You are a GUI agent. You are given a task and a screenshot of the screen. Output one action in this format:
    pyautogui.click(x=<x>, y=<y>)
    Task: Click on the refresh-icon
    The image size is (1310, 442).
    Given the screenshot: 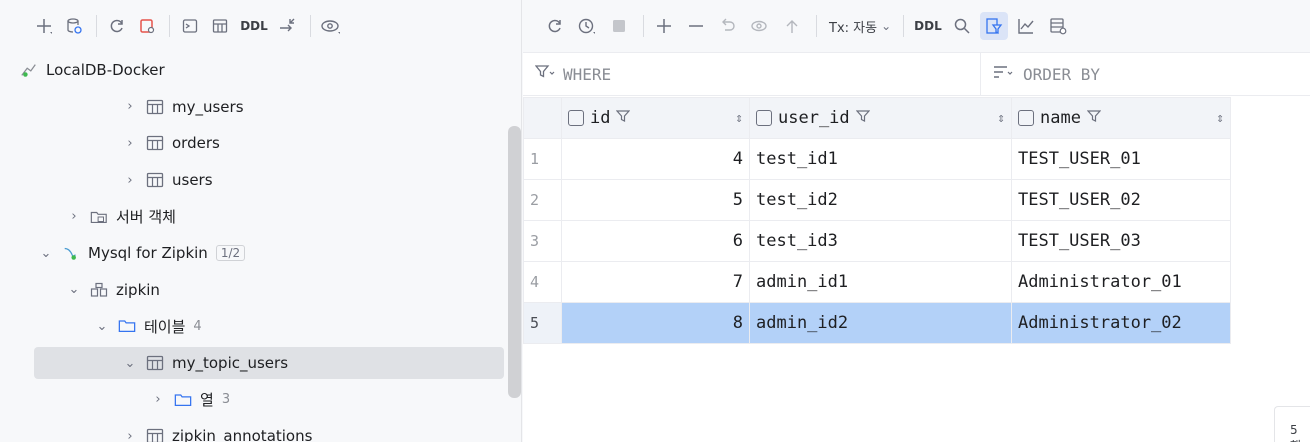 What is the action you would take?
    pyautogui.click(x=117, y=26)
    